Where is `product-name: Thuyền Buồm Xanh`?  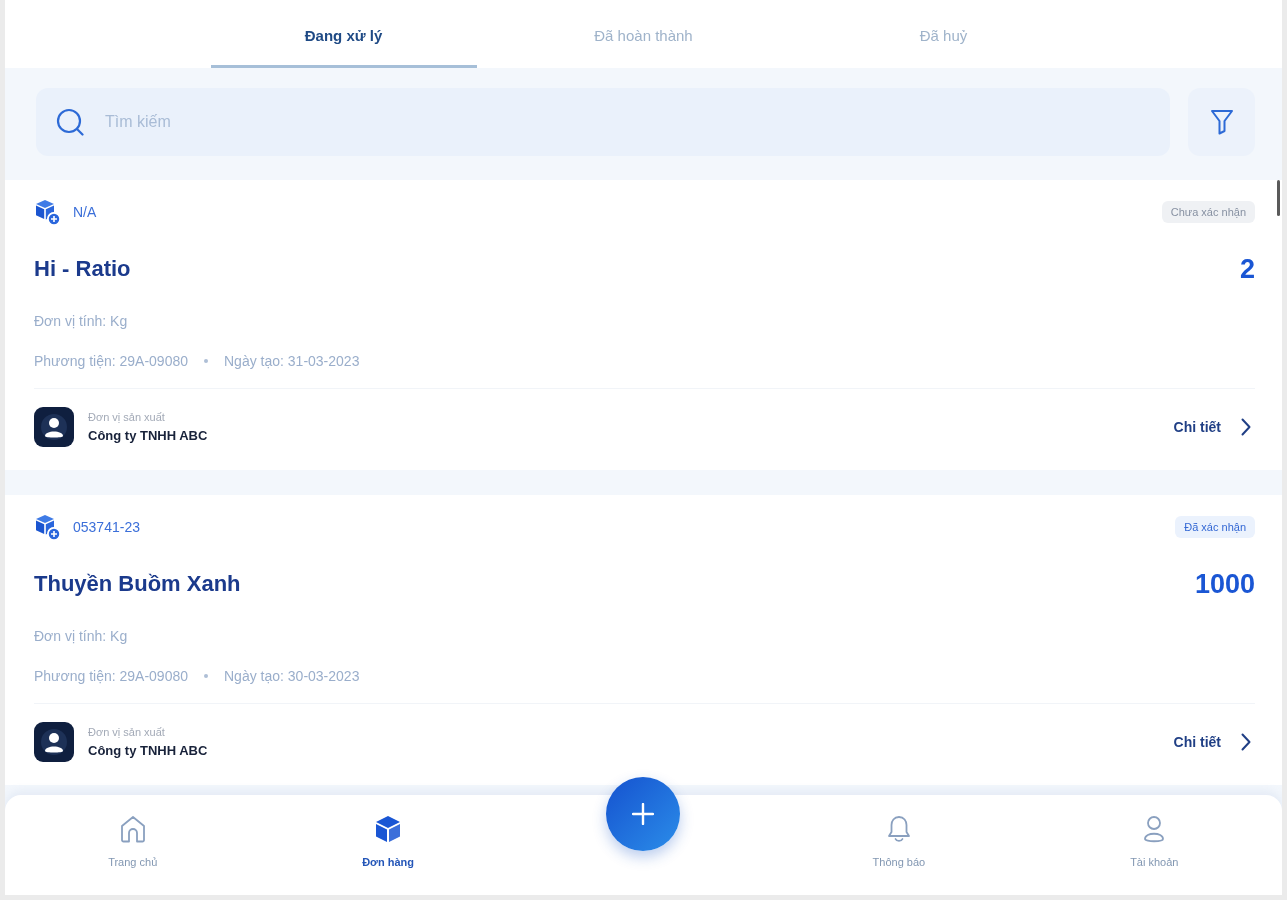 product-name: Thuyền Buồm Xanh is located at coordinates (137, 584).